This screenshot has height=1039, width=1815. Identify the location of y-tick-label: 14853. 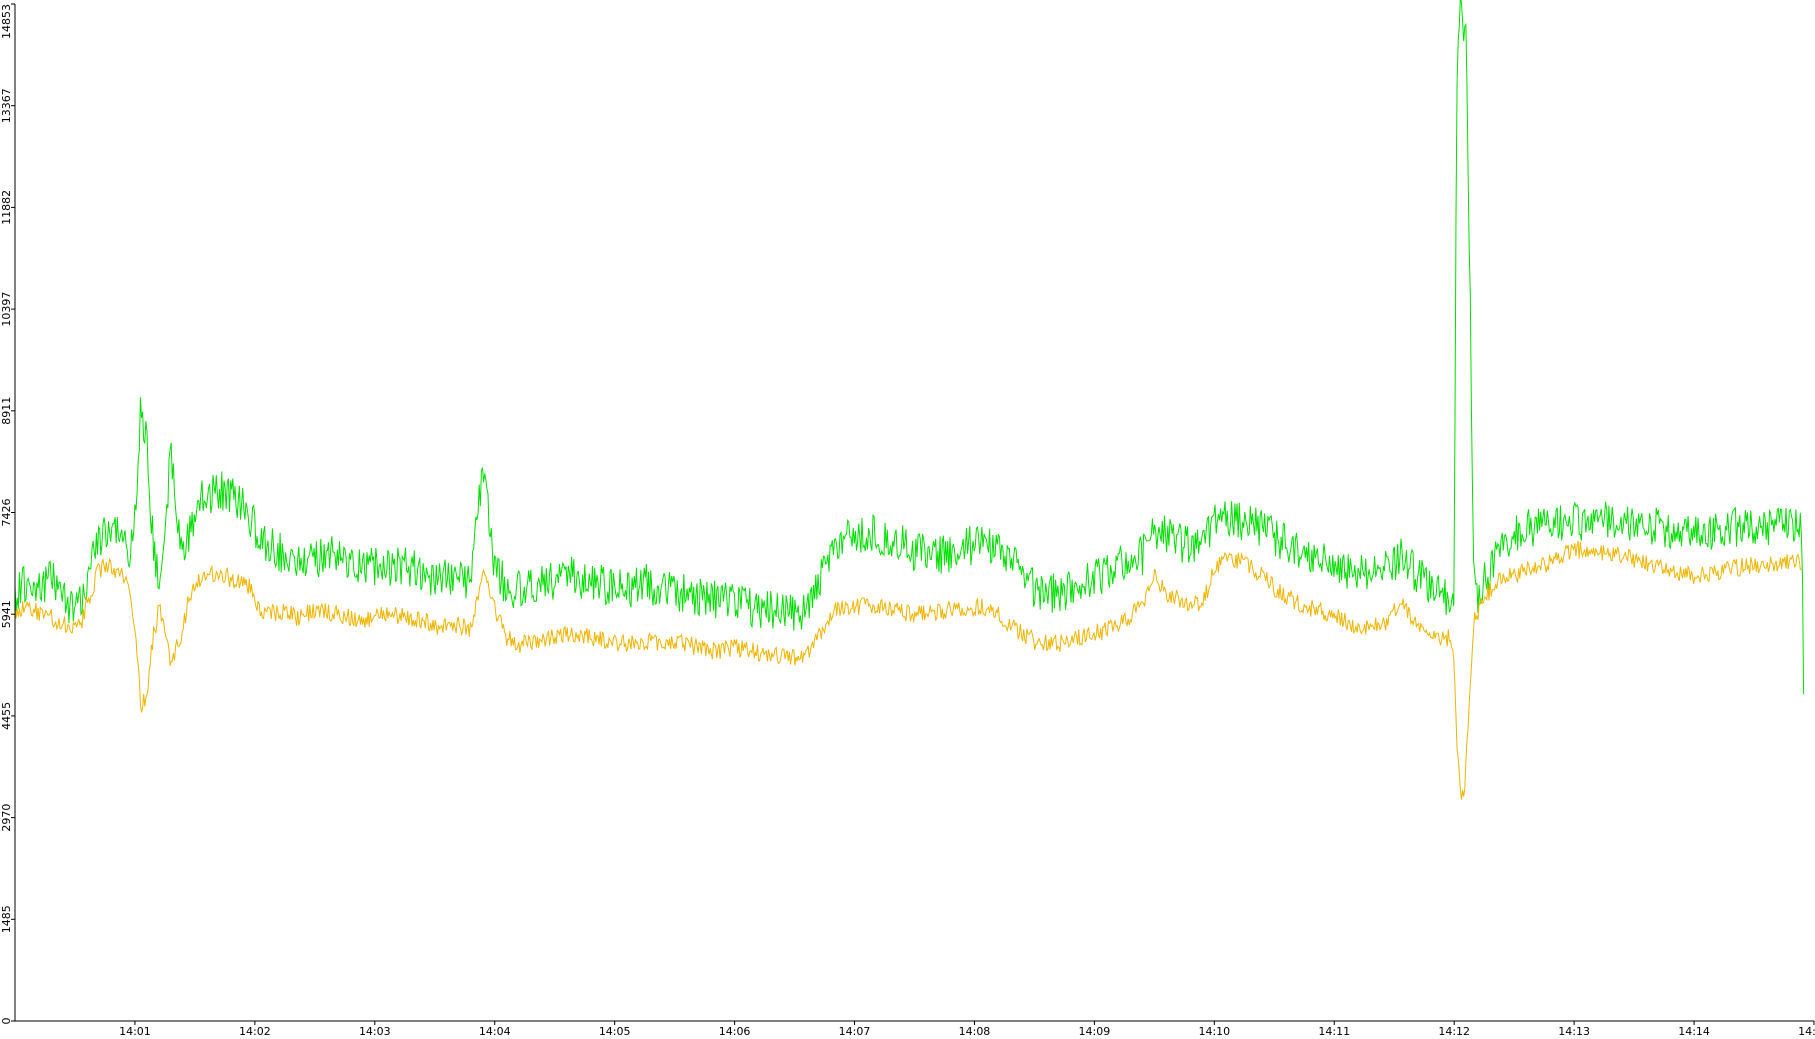
(6, 21).